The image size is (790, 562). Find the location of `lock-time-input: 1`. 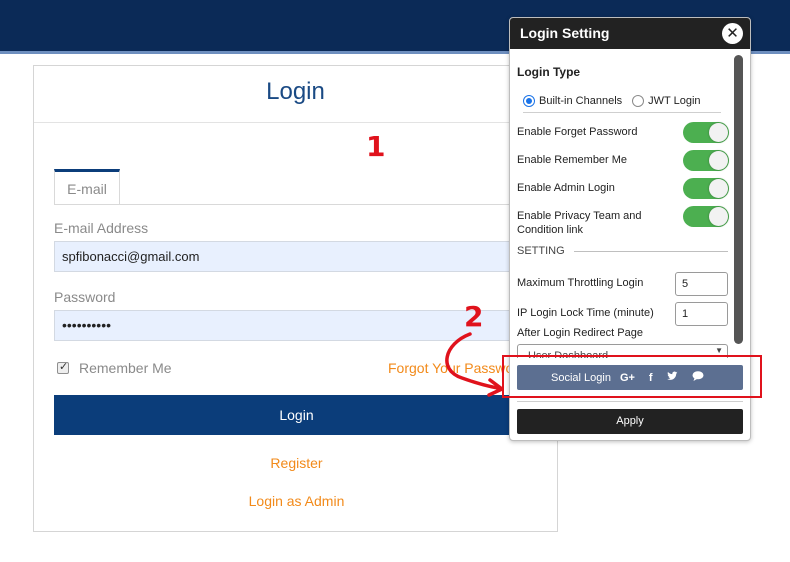

lock-time-input: 1 is located at coordinates (701, 314).